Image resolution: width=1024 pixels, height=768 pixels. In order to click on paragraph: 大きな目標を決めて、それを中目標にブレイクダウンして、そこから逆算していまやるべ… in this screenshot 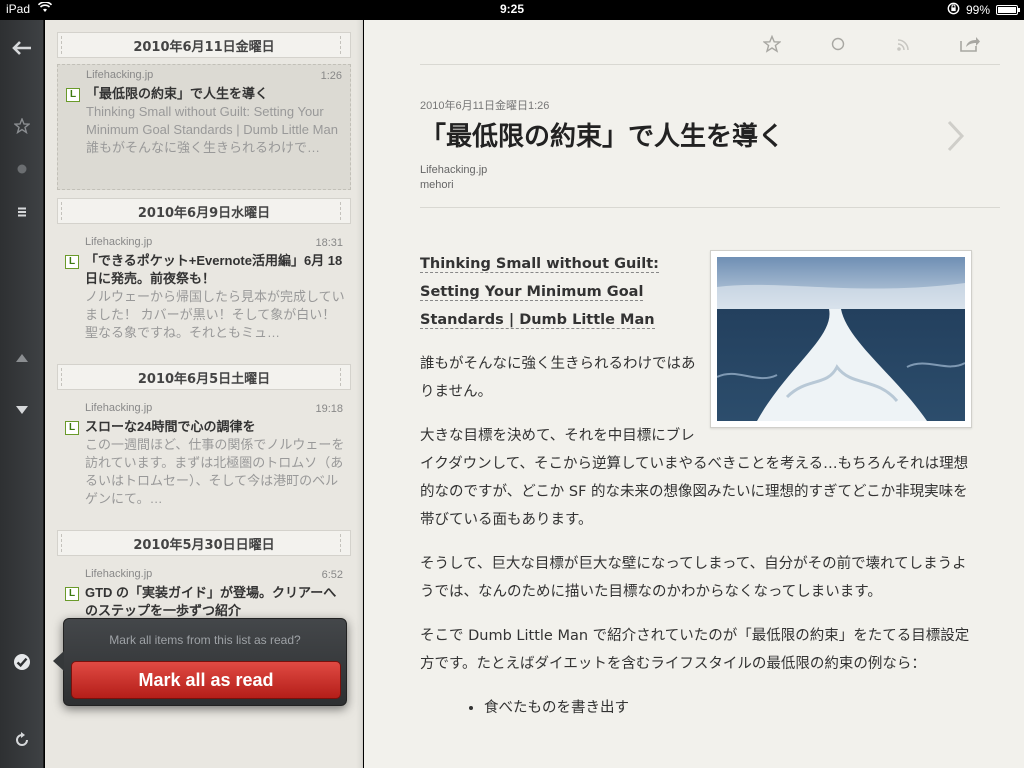, I will do `click(694, 478)`.